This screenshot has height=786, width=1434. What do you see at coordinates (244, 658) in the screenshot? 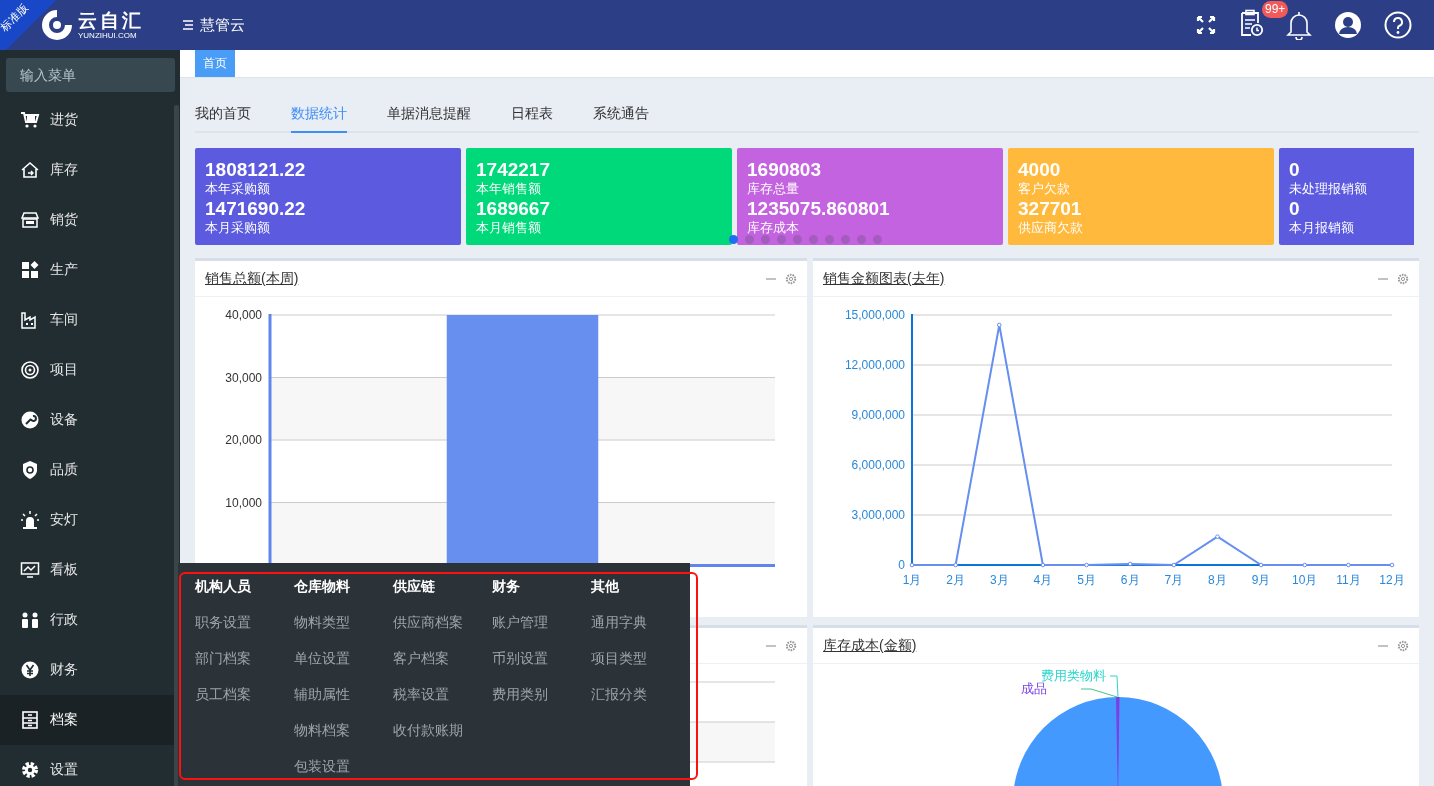
I see `menu-item: 部门档案` at bounding box center [244, 658].